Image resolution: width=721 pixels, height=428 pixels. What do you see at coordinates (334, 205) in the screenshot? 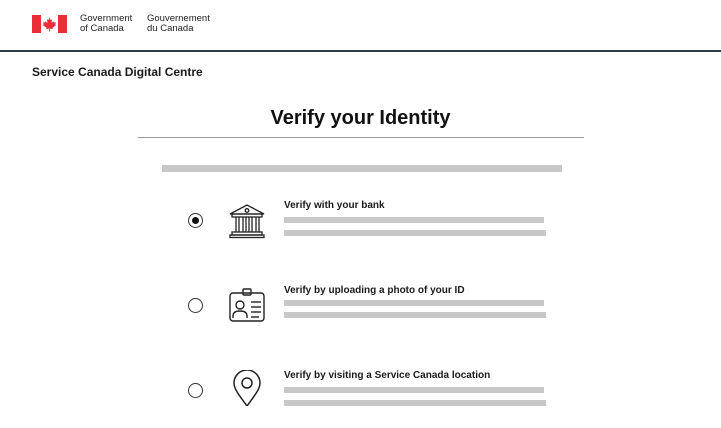
I see `option-label: Verify with your bank` at bounding box center [334, 205].